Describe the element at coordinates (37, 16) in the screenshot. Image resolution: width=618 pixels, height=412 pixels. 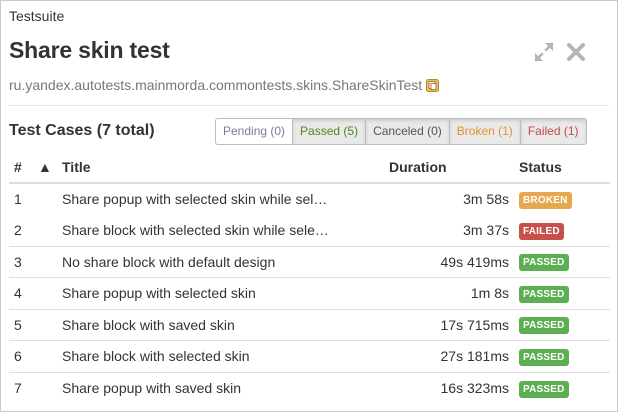
I see `pane-label: Testsuite` at that location.